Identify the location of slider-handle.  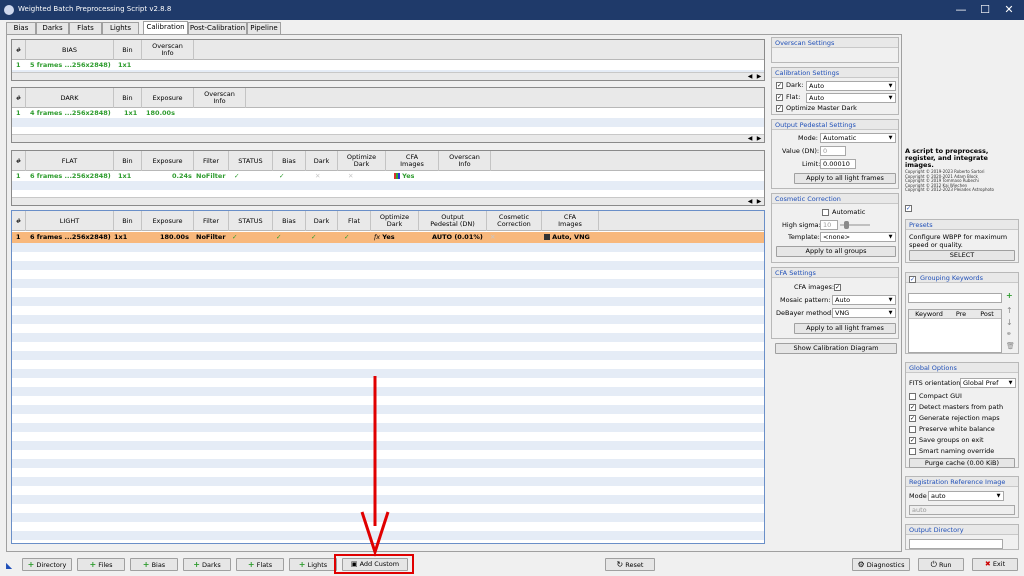
(846, 225).